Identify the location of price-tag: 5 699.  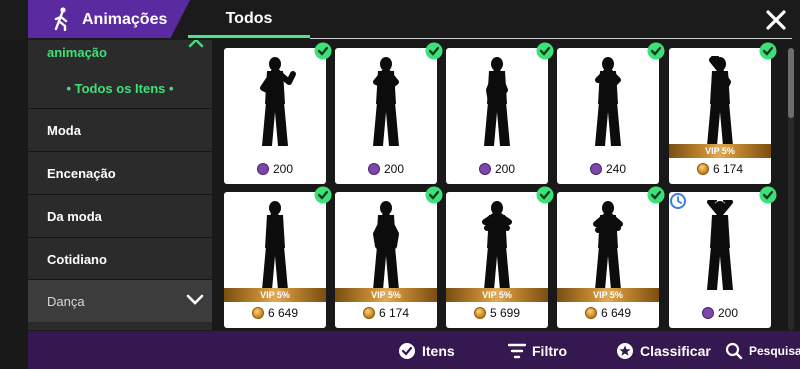
(497, 313).